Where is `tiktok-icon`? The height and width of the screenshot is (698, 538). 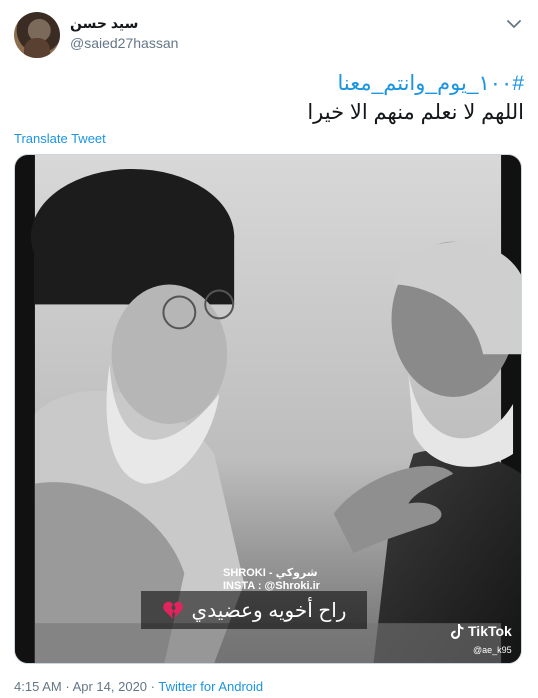
tiktok-icon is located at coordinates (457, 631).